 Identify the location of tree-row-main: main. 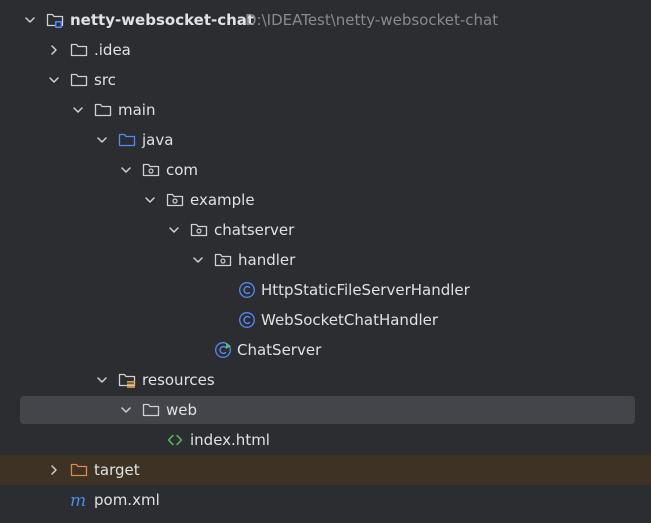
(325, 110).